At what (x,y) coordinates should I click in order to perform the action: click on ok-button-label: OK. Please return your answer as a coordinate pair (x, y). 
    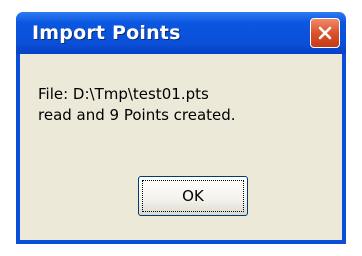
    Looking at the image, I should click on (193, 196).